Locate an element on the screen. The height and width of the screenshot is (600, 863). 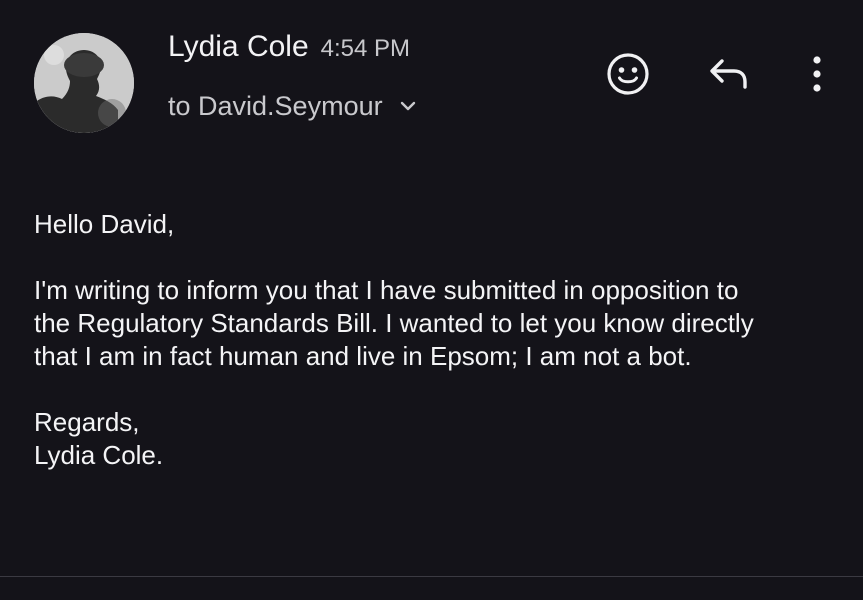
more-options-button is located at coordinates (817, 76).